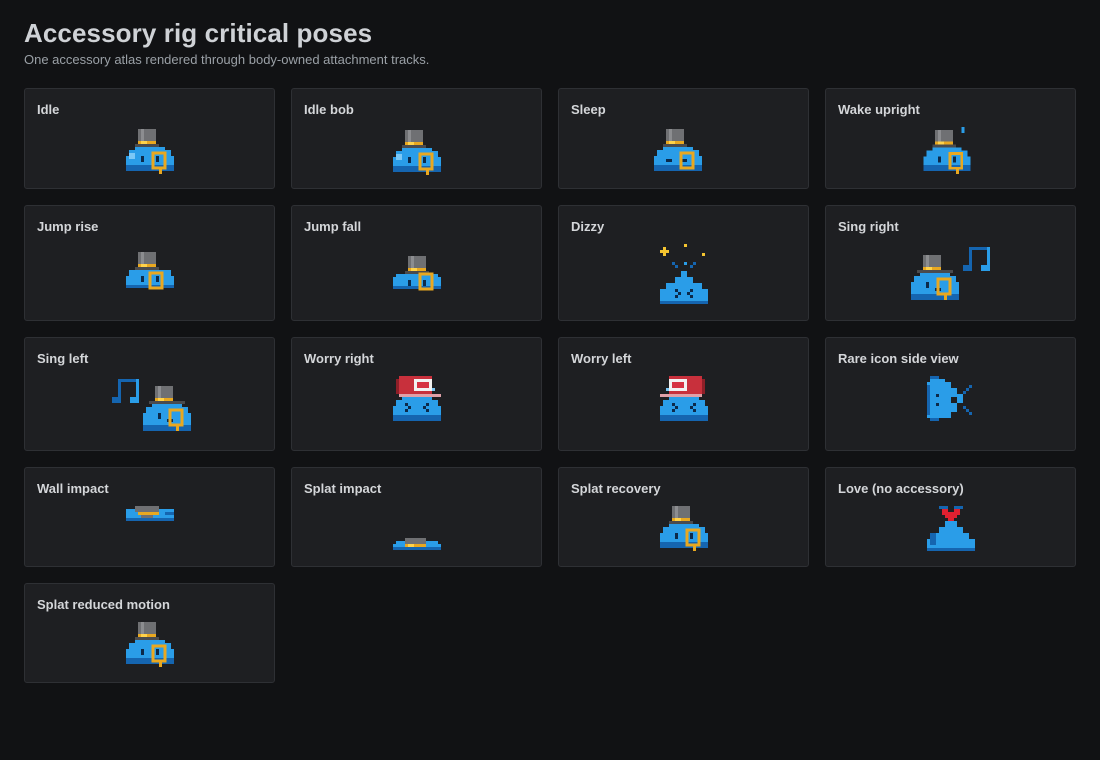  I want to click on pose-label: Jump fall, so click(333, 226).